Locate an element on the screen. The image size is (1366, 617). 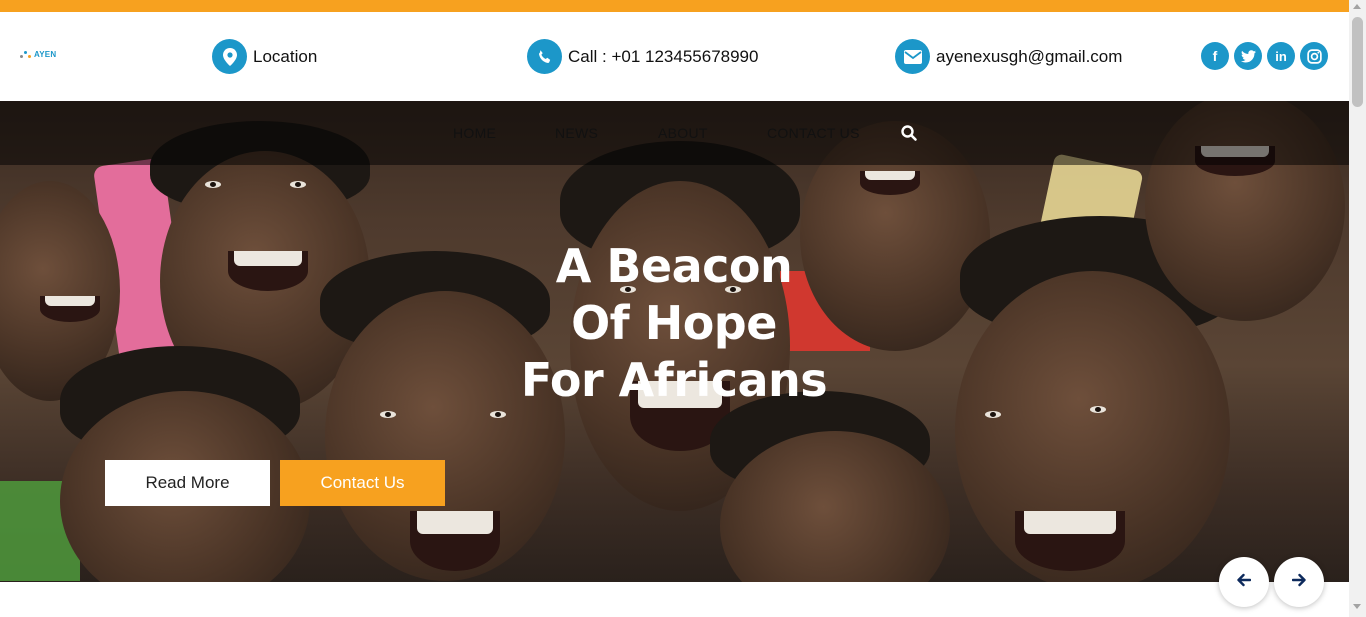
instagram-icon is located at coordinates (1314, 56).